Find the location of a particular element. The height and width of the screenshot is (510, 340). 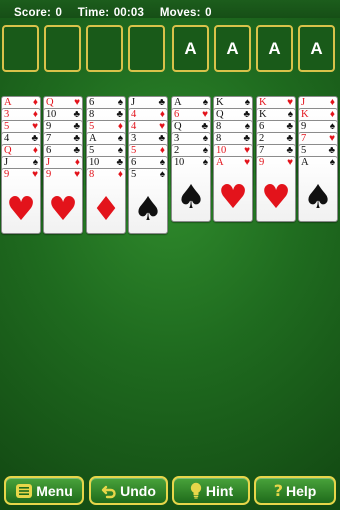

playing-card: 8 ♦ ♦ is located at coordinates (106, 201).